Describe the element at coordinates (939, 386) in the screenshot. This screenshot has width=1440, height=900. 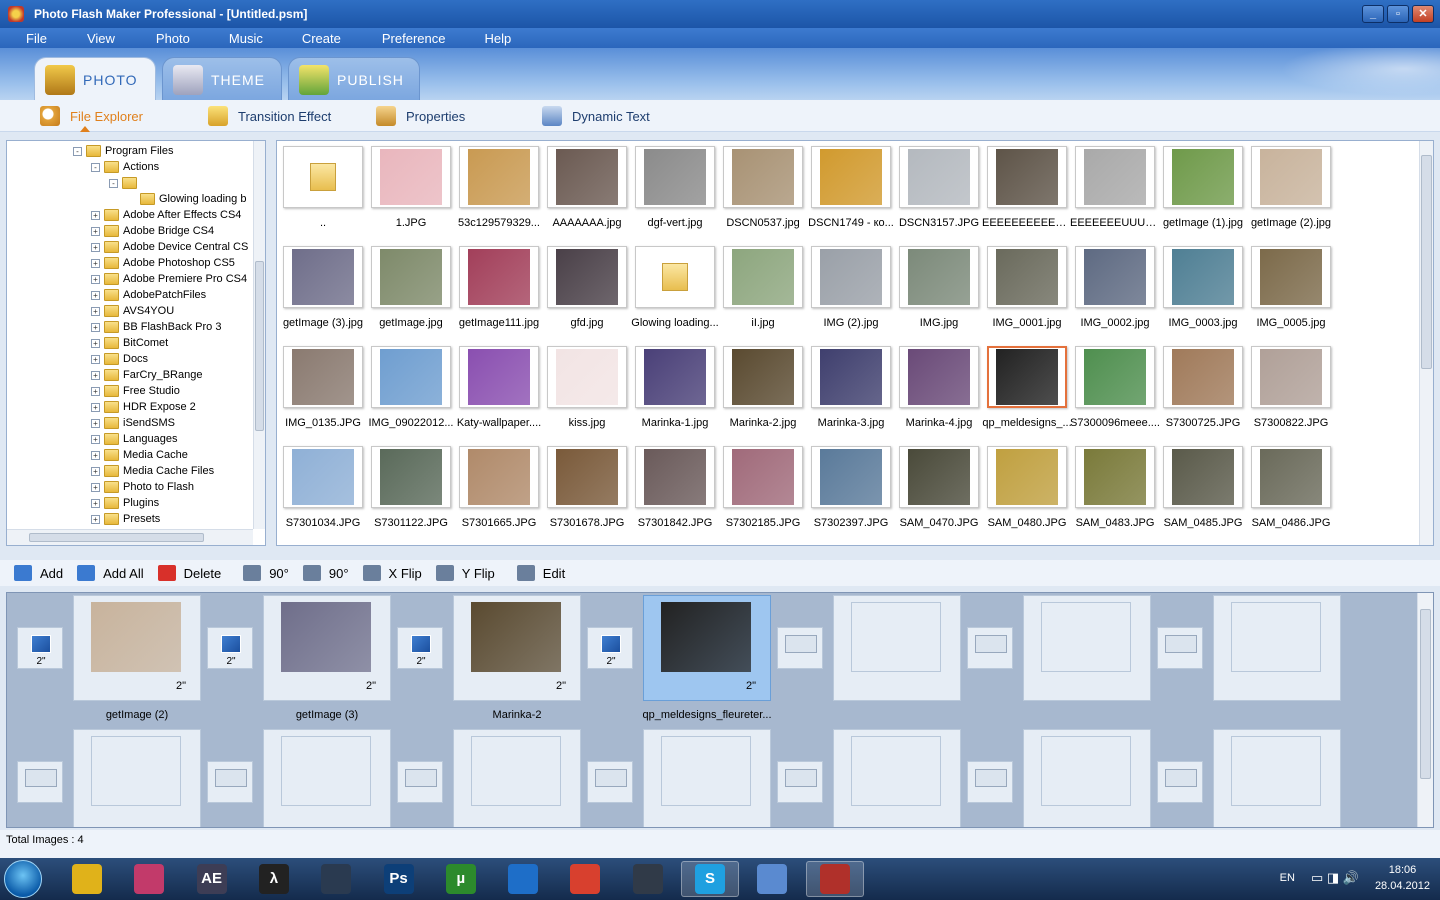
I see `thumbnail-item: Marinka-4.jpg` at that location.